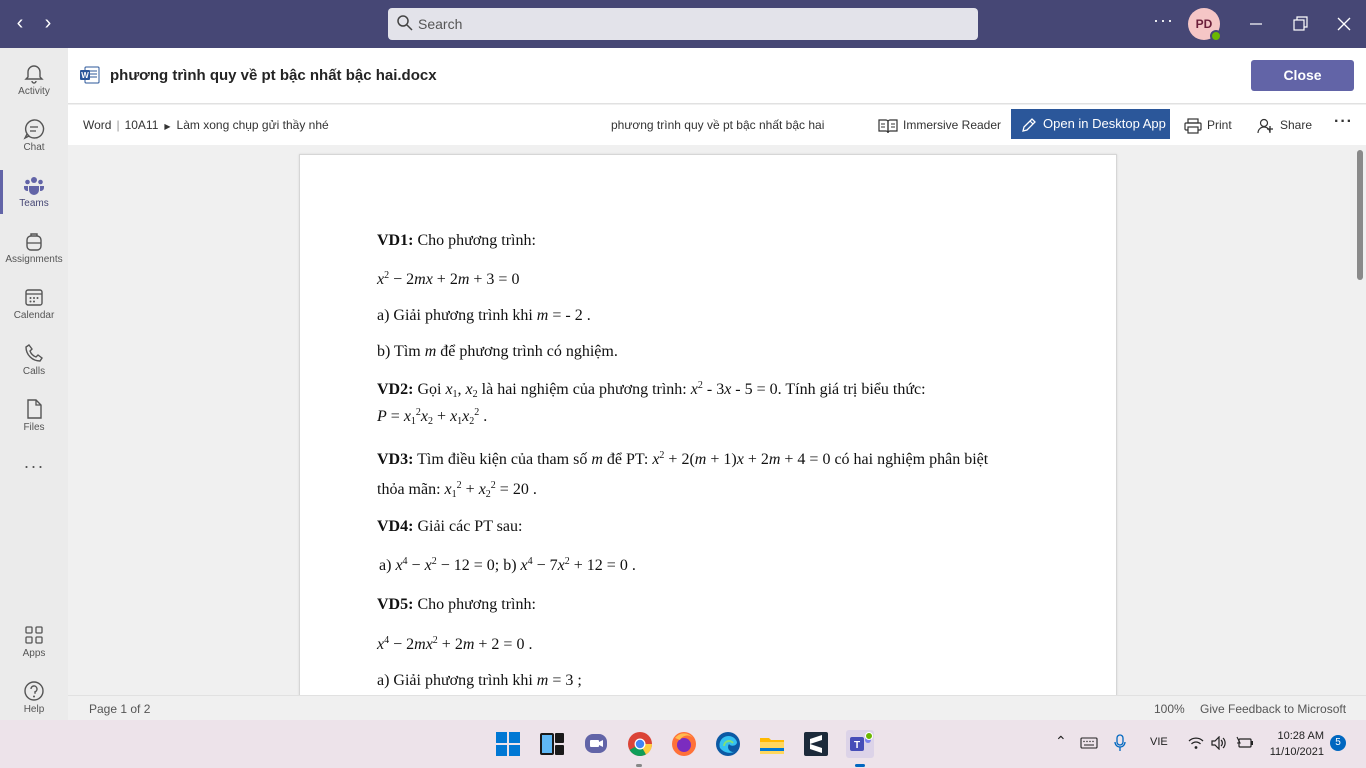 Image resolution: width=1366 pixels, height=768 pixels. What do you see at coordinates (85, 75) in the screenshot?
I see `svg-text: W` at bounding box center [85, 75].